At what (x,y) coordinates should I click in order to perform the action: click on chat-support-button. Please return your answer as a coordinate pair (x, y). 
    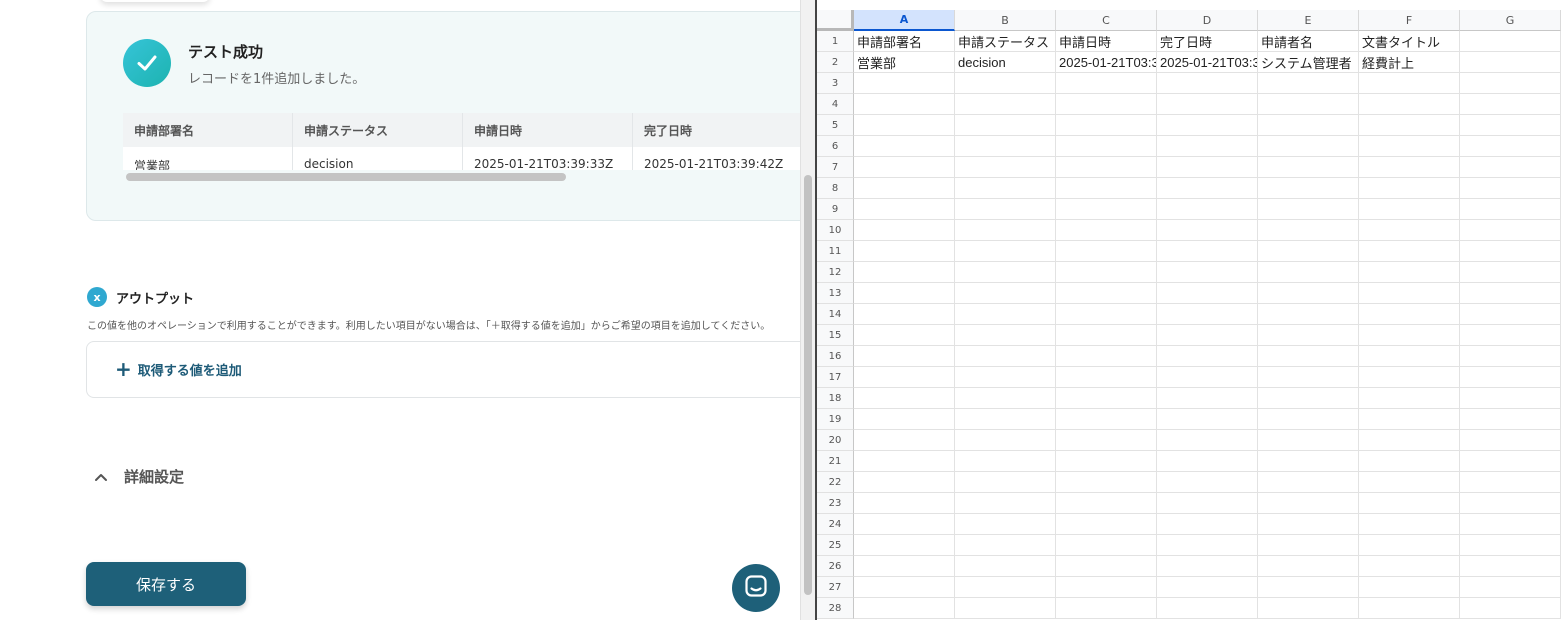
    Looking at the image, I should click on (756, 588).